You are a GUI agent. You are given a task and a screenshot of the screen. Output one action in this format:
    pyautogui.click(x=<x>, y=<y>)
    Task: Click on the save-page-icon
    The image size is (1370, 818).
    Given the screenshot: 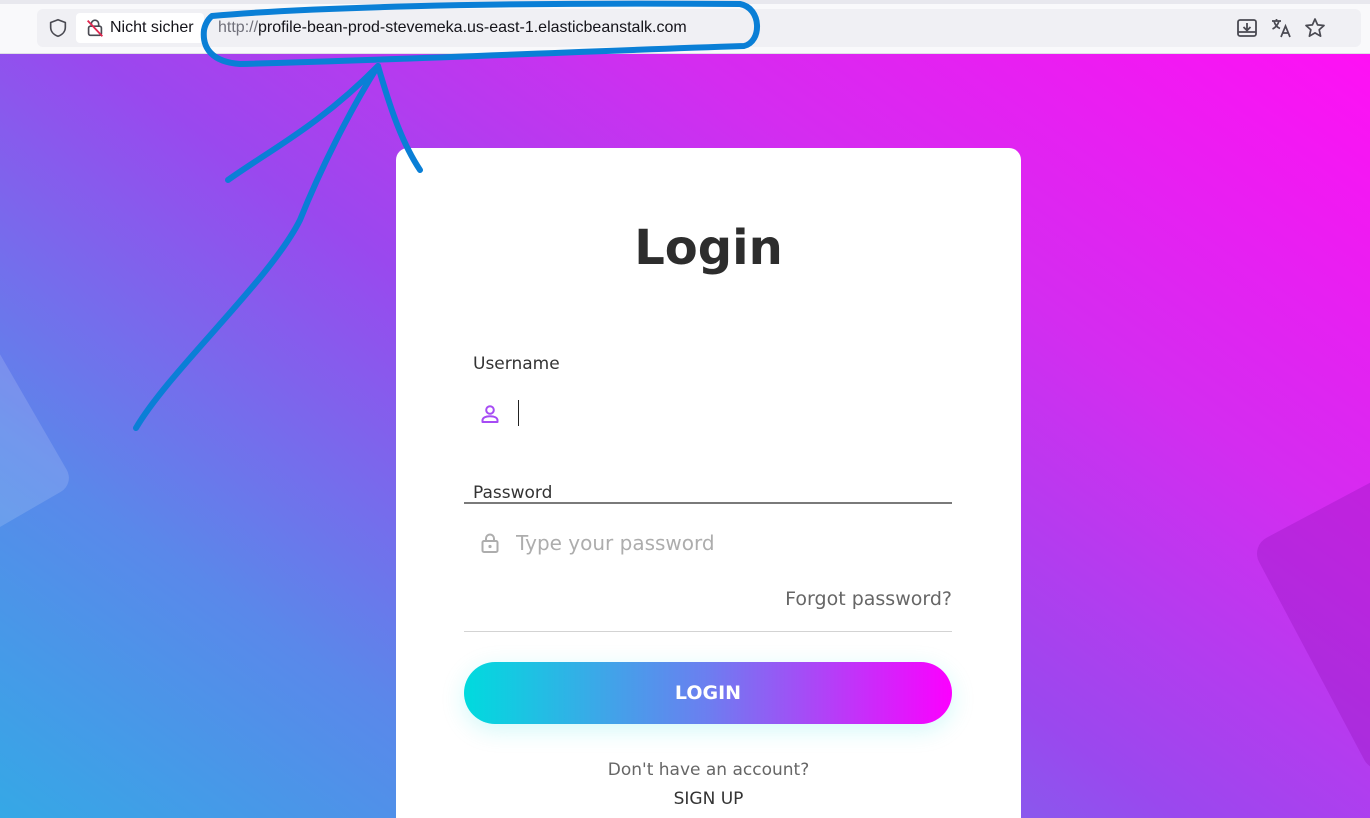 What is the action you would take?
    pyautogui.click(x=1247, y=28)
    